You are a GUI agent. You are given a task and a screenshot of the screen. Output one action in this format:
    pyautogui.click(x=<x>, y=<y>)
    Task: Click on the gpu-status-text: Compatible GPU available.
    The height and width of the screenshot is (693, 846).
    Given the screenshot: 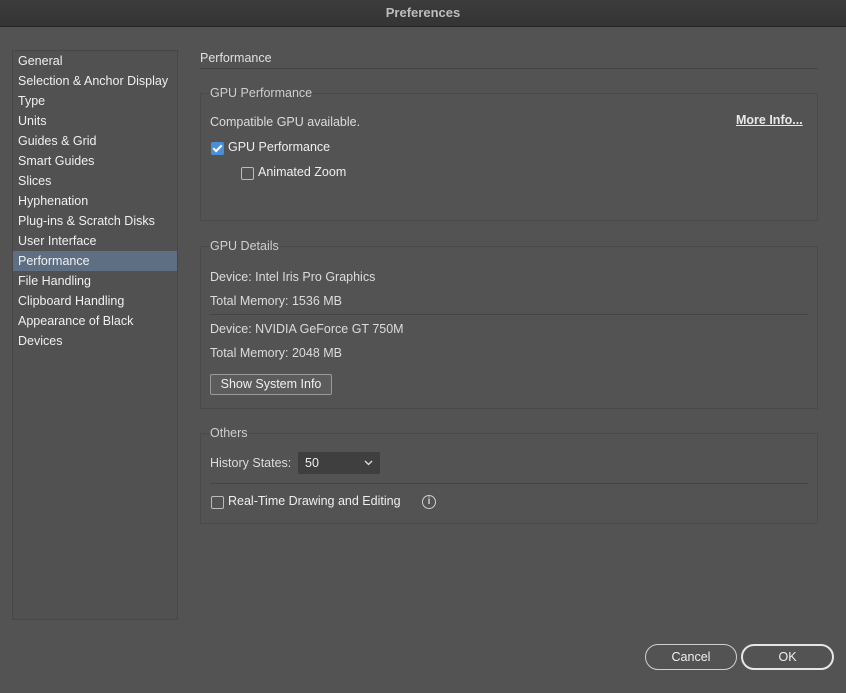 What is the action you would take?
    pyautogui.click(x=285, y=122)
    